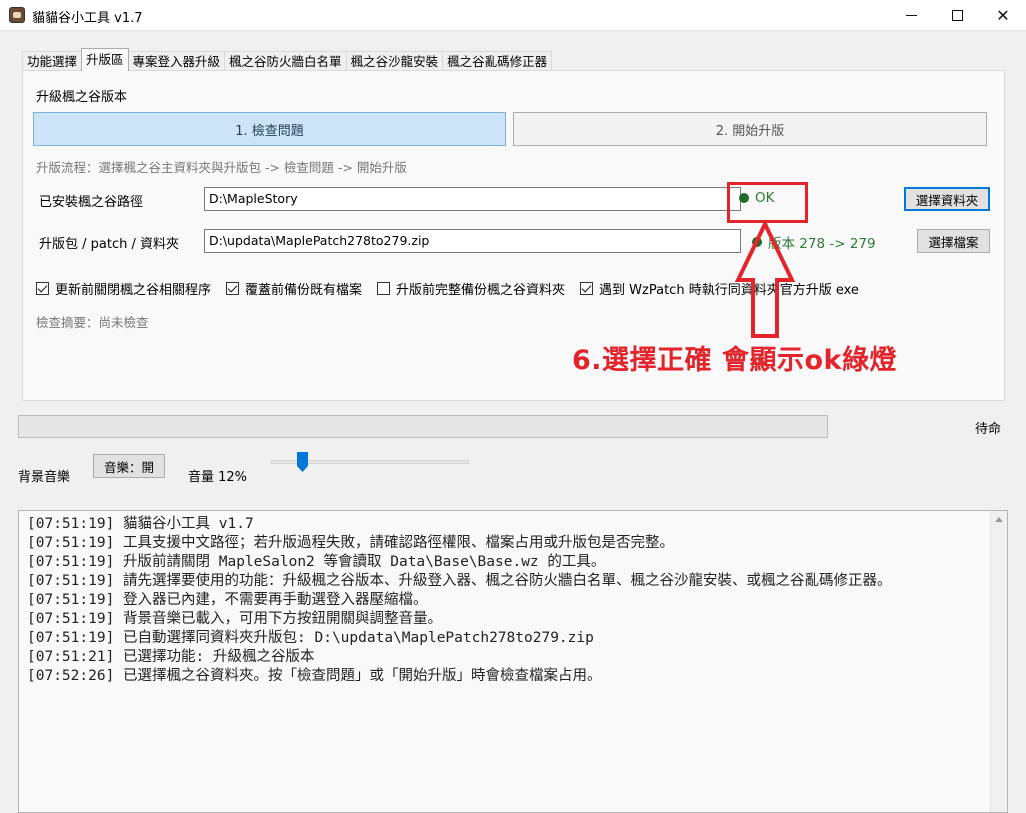 This screenshot has width=1026, height=813. Describe the element at coordinates (269, 129) in the screenshot. I see `check-problems-button: 1. 檢查問題` at that location.